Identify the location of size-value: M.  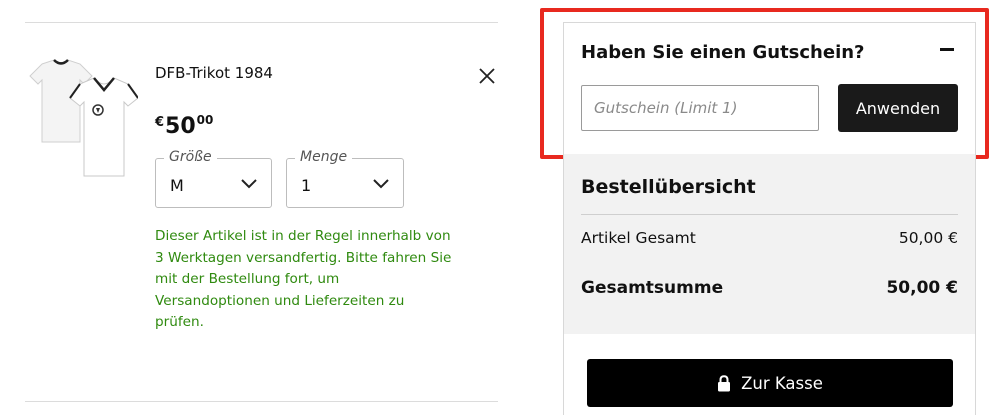
(177, 185).